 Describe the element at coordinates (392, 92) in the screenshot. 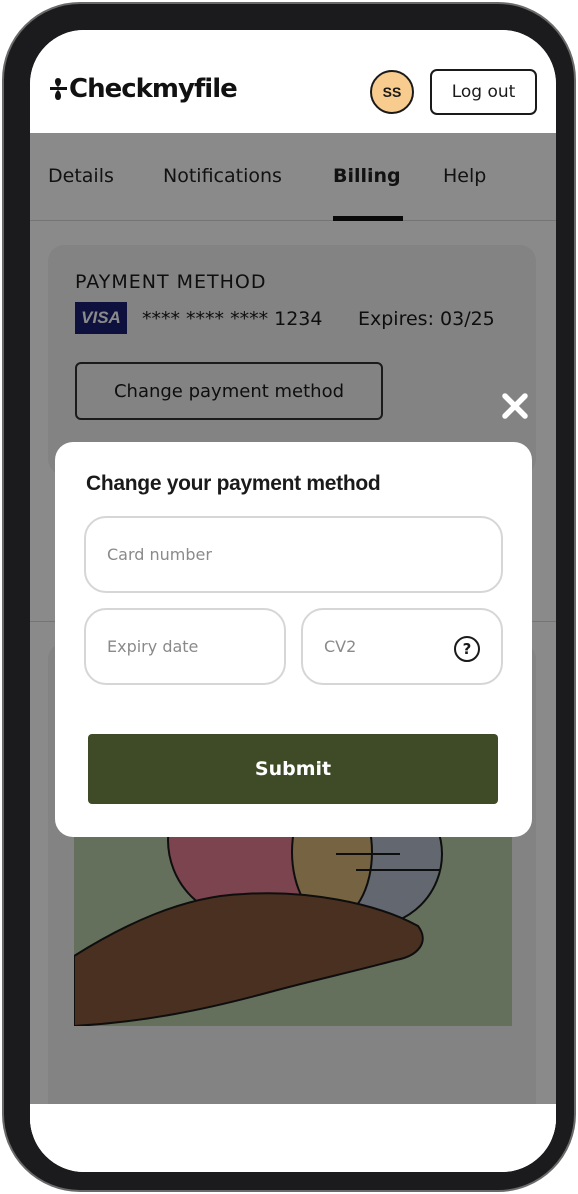

I see `avatar: SS` at that location.